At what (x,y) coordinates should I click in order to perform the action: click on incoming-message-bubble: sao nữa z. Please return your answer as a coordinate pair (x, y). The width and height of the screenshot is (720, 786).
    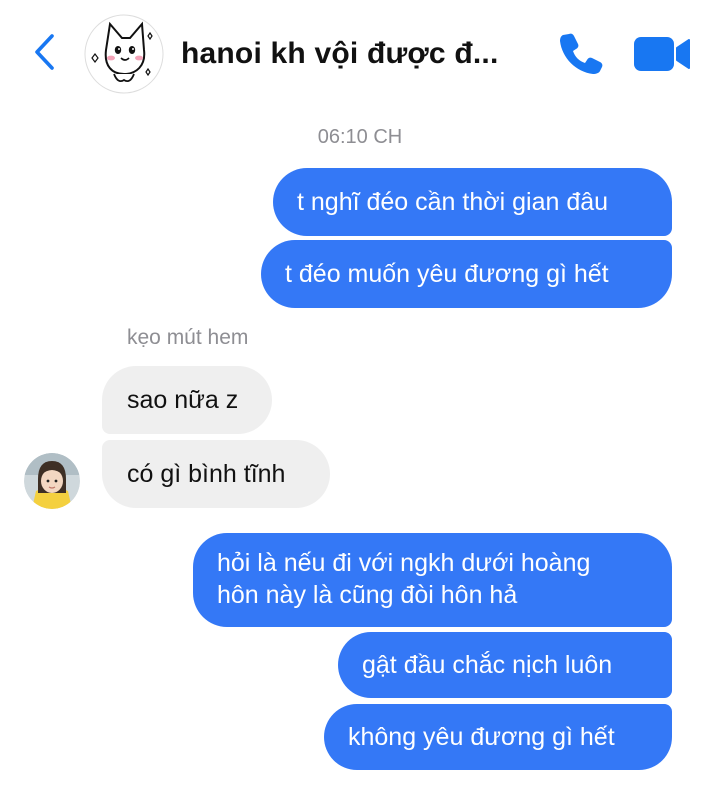
    Looking at the image, I should click on (187, 400).